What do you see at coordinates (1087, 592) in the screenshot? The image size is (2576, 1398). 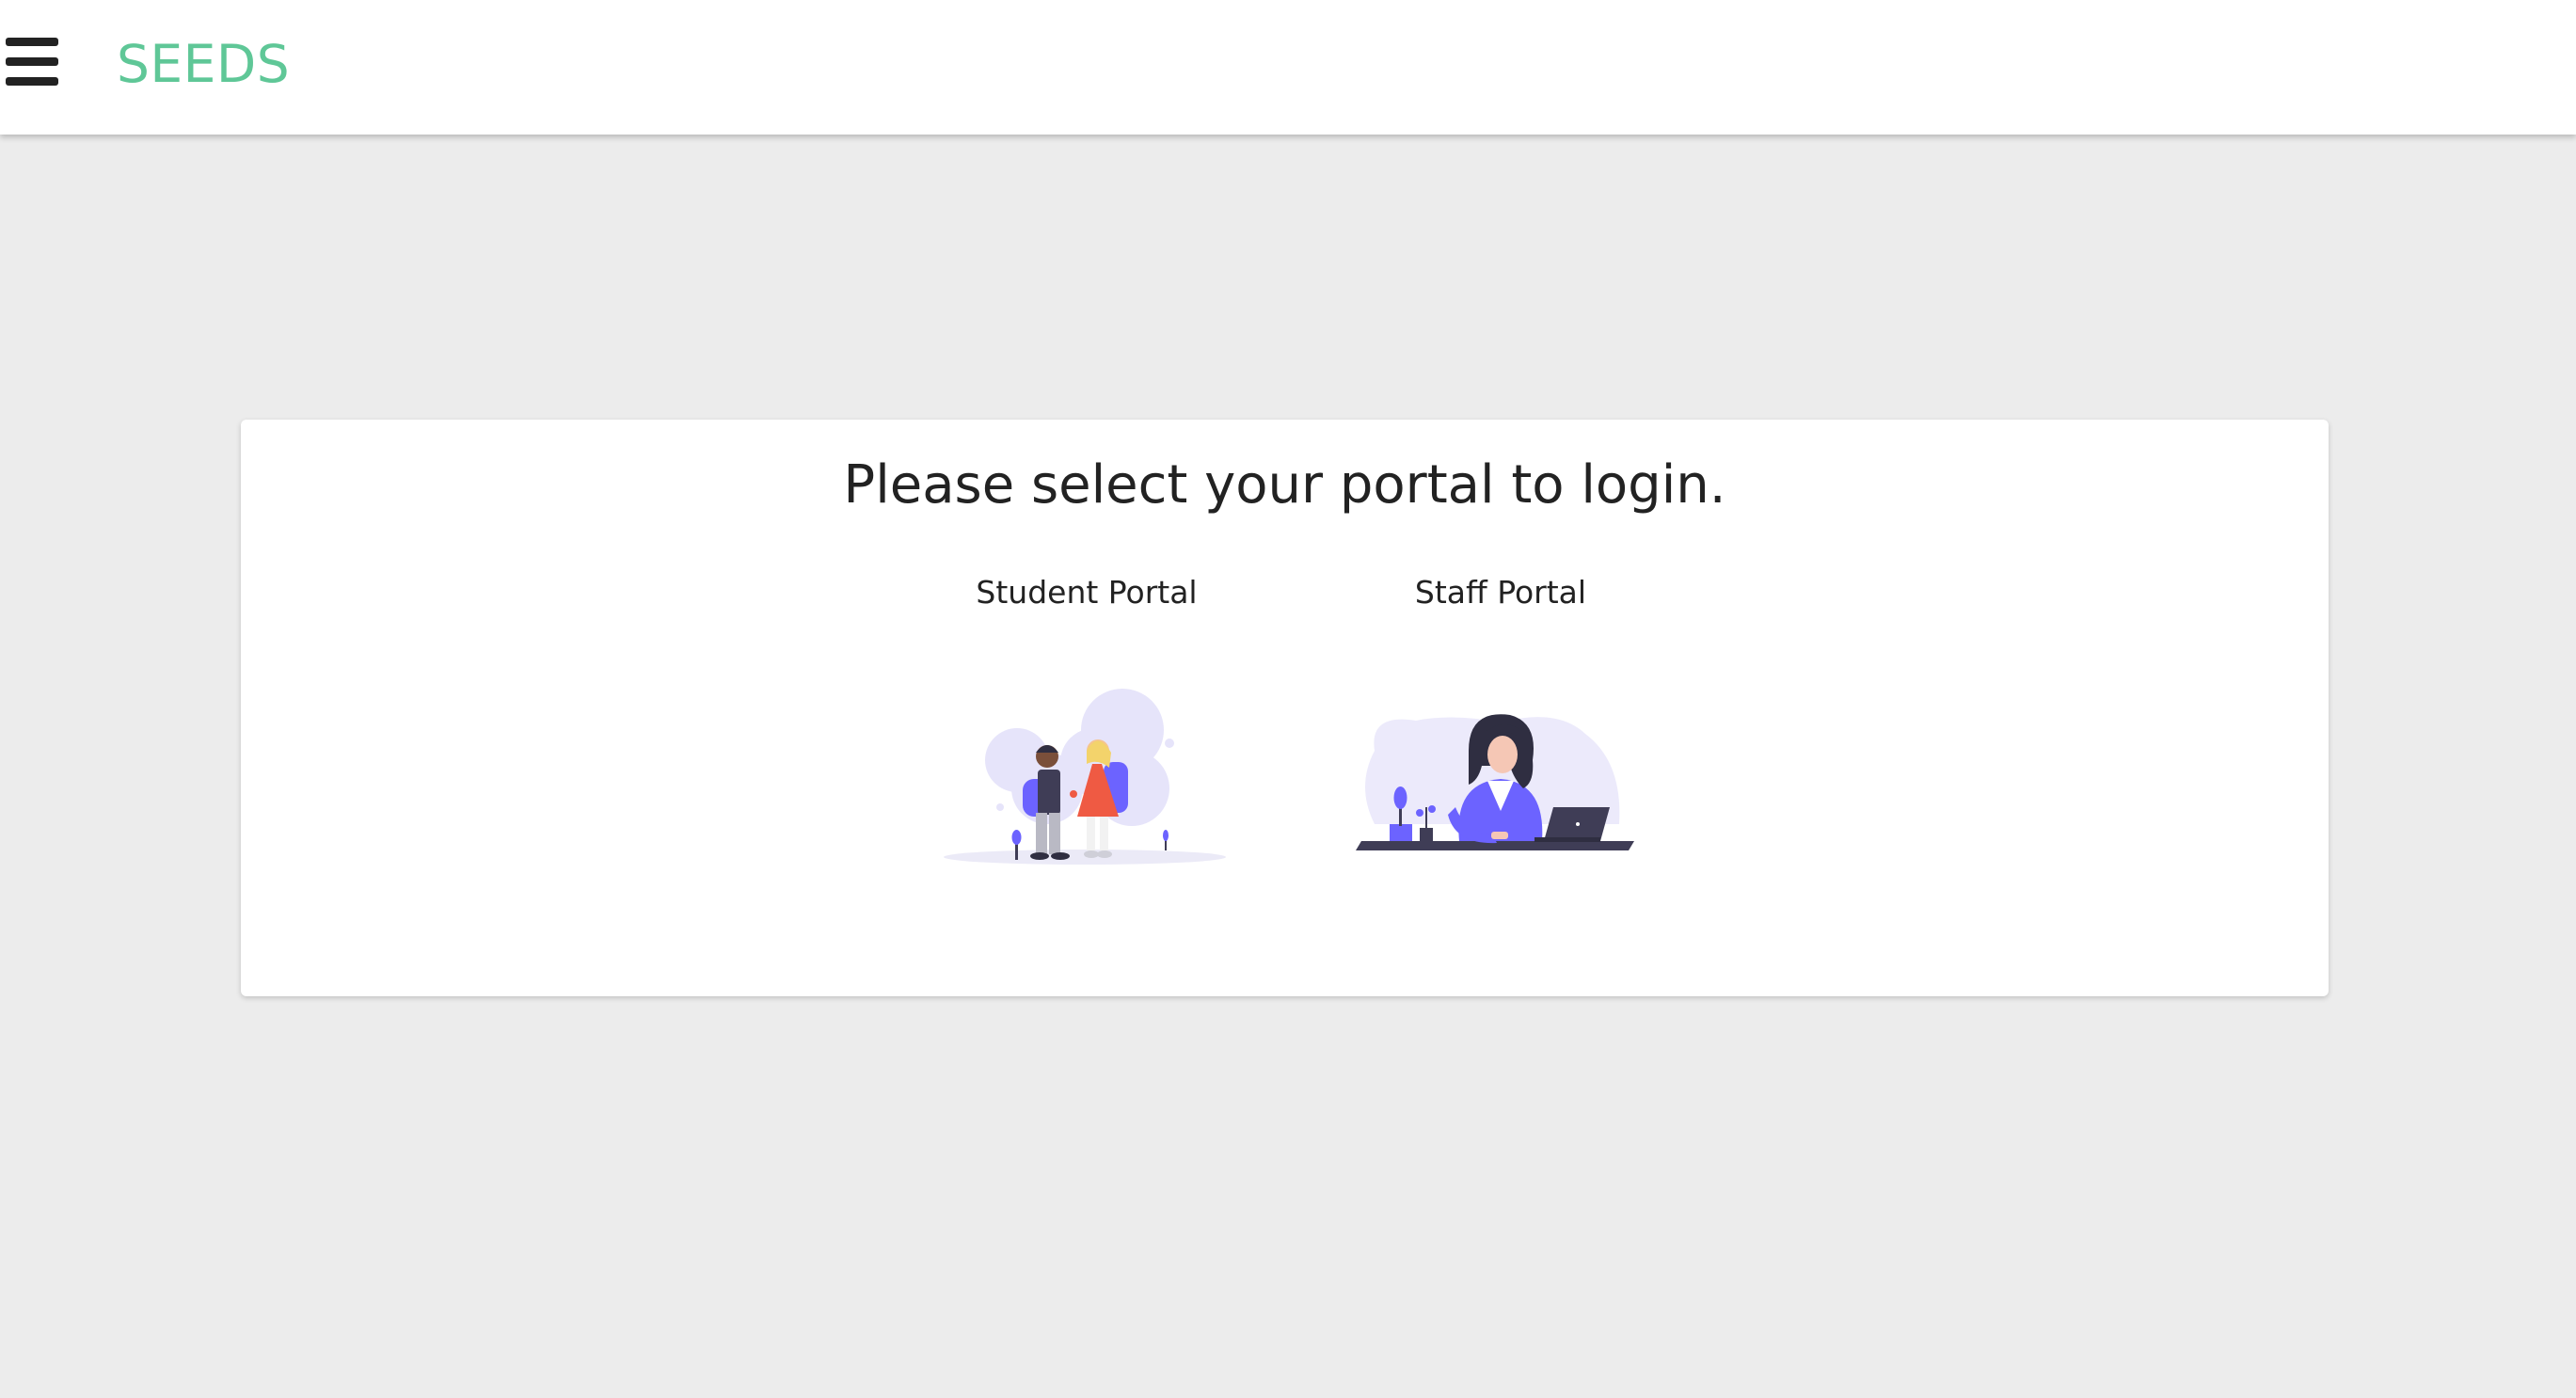 I see `student-portal-label: Student Portal` at bounding box center [1087, 592].